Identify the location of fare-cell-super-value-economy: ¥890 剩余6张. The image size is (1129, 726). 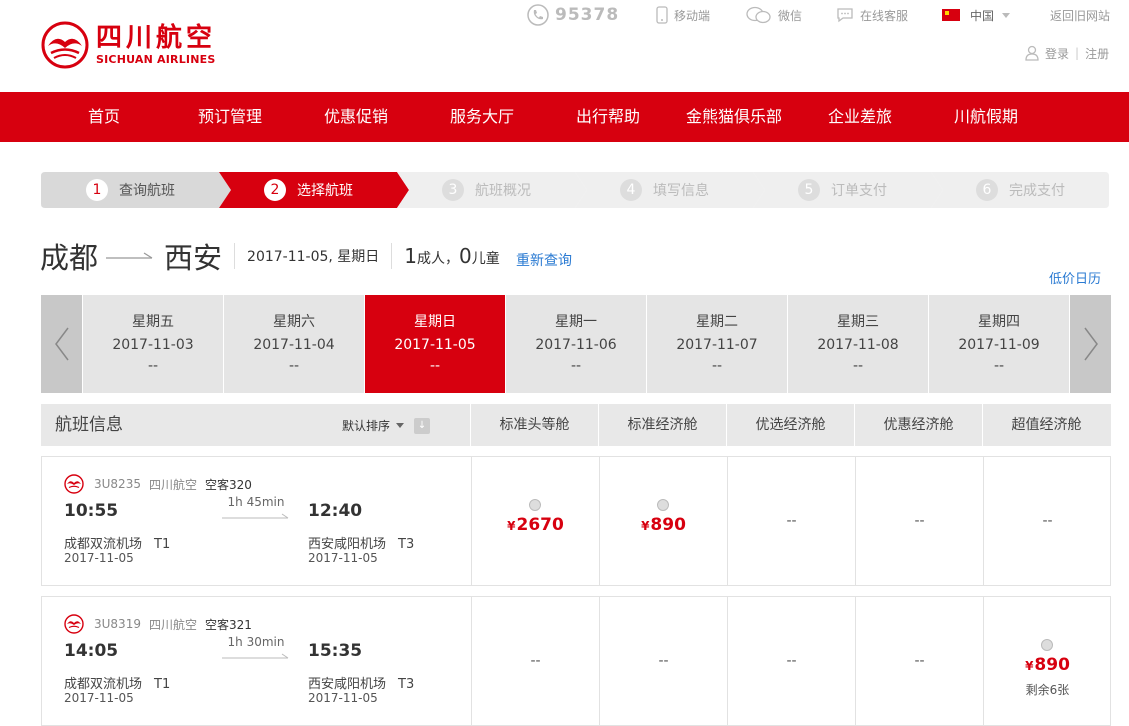
(1047, 661).